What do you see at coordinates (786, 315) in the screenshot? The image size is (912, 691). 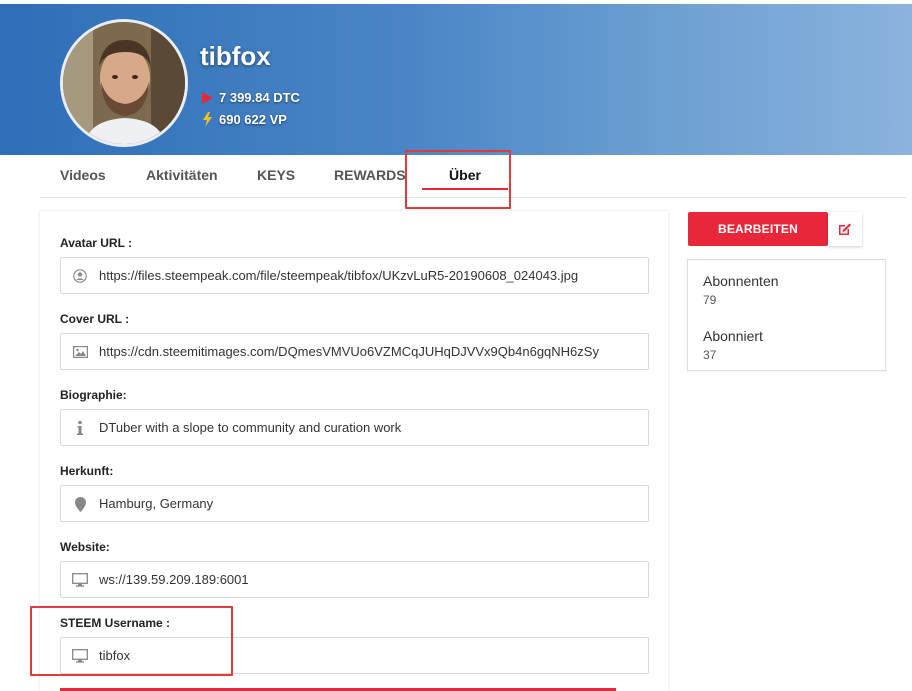 I see `subscription-stats-card: Abonnenten 79 Abonniert 37` at bounding box center [786, 315].